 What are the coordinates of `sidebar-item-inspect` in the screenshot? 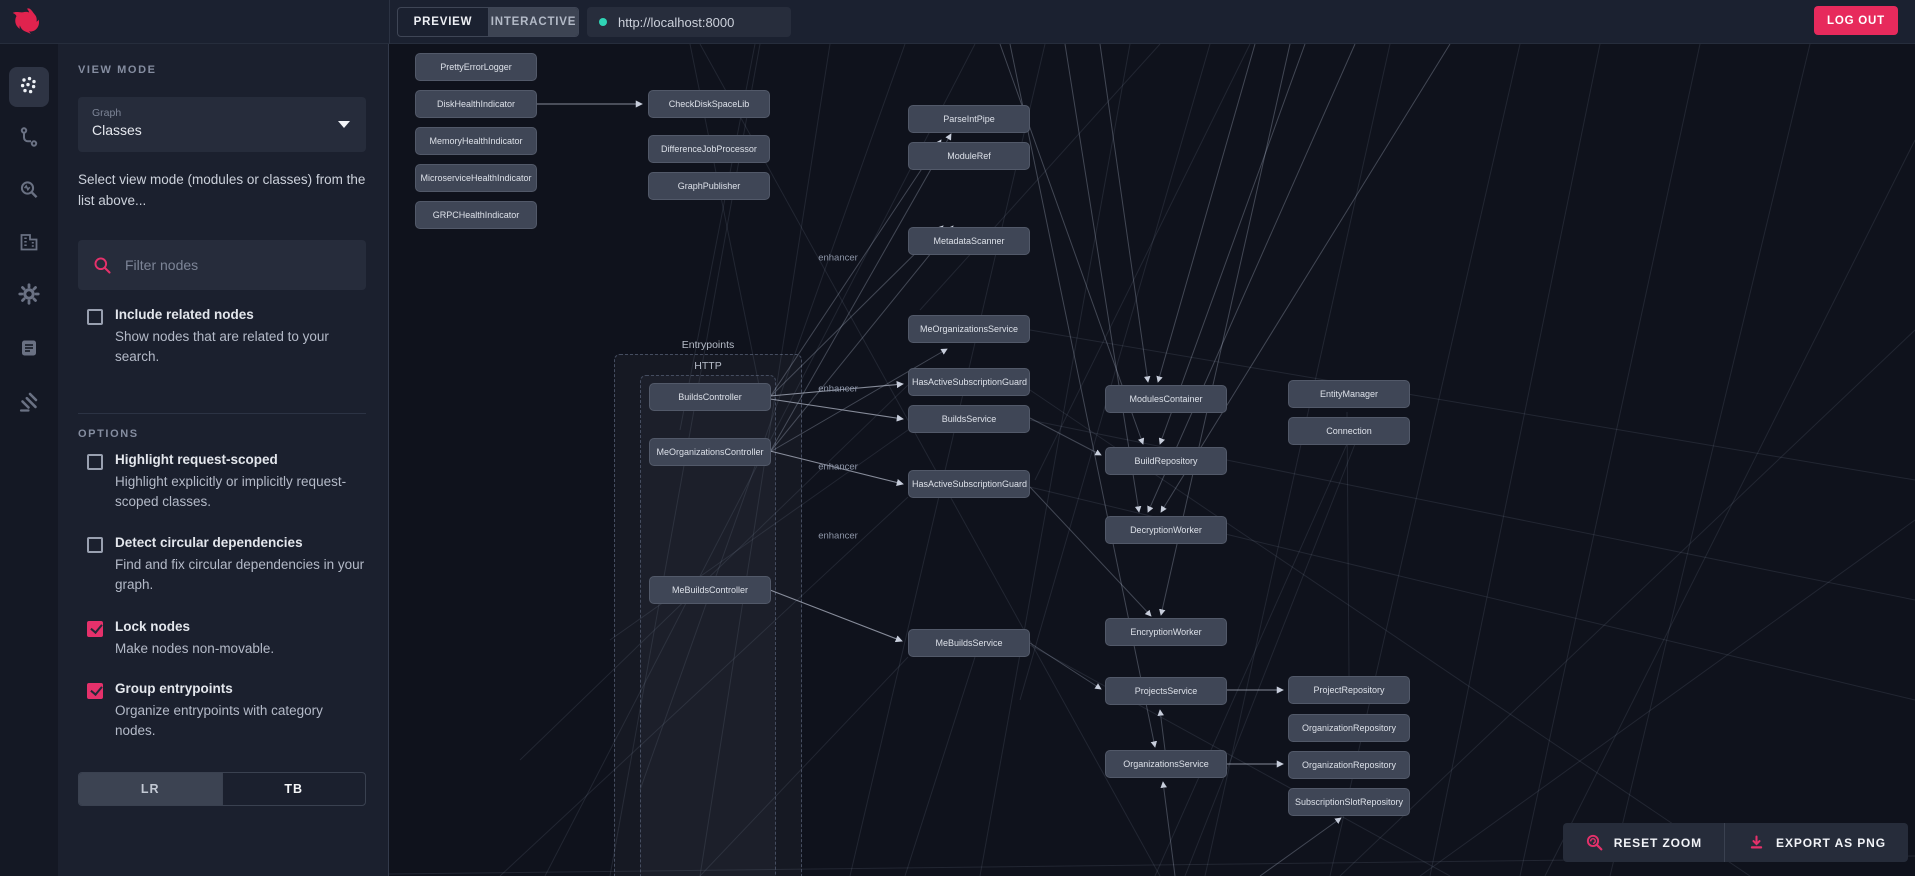 It's located at (29, 190).